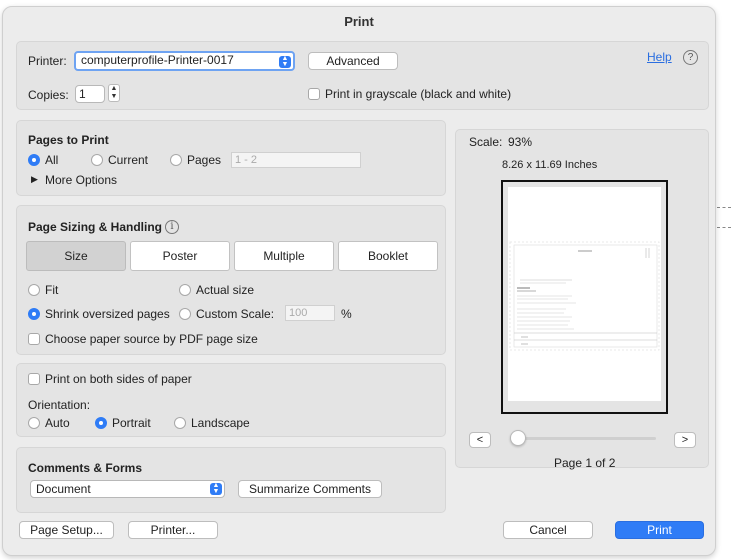  What do you see at coordinates (95, 227) in the screenshot?
I see `page-sizing-title: Page Sizing & Handling` at bounding box center [95, 227].